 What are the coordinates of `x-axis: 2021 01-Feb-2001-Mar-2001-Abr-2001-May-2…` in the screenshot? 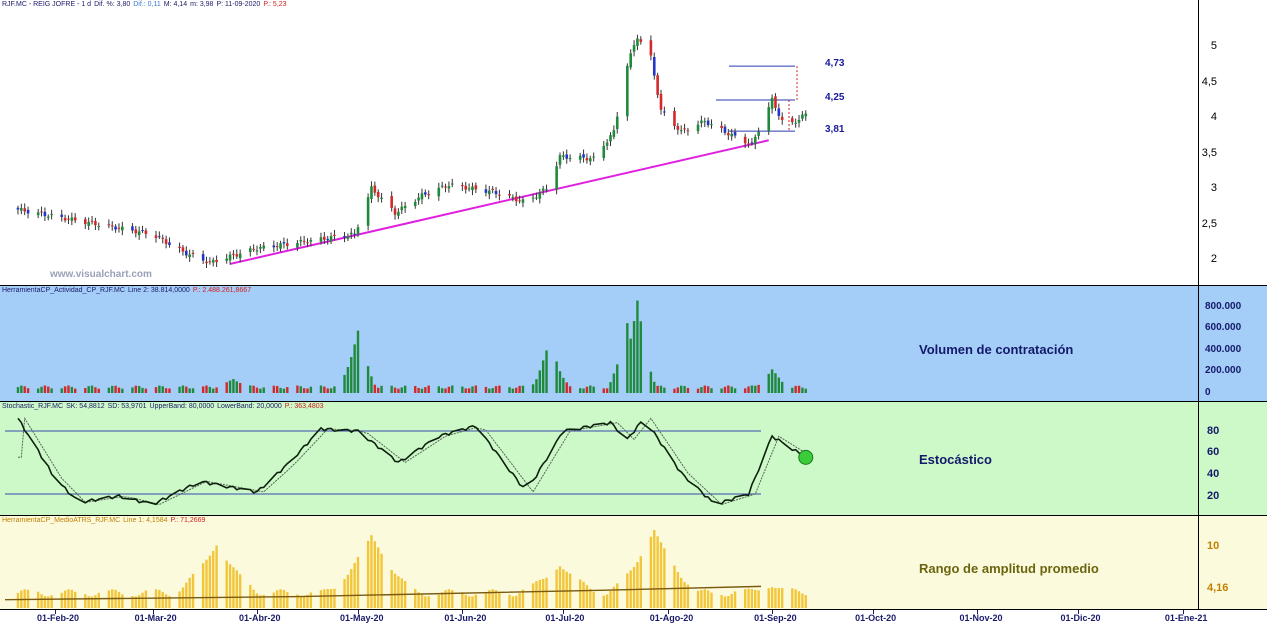 It's located at (633, 616).